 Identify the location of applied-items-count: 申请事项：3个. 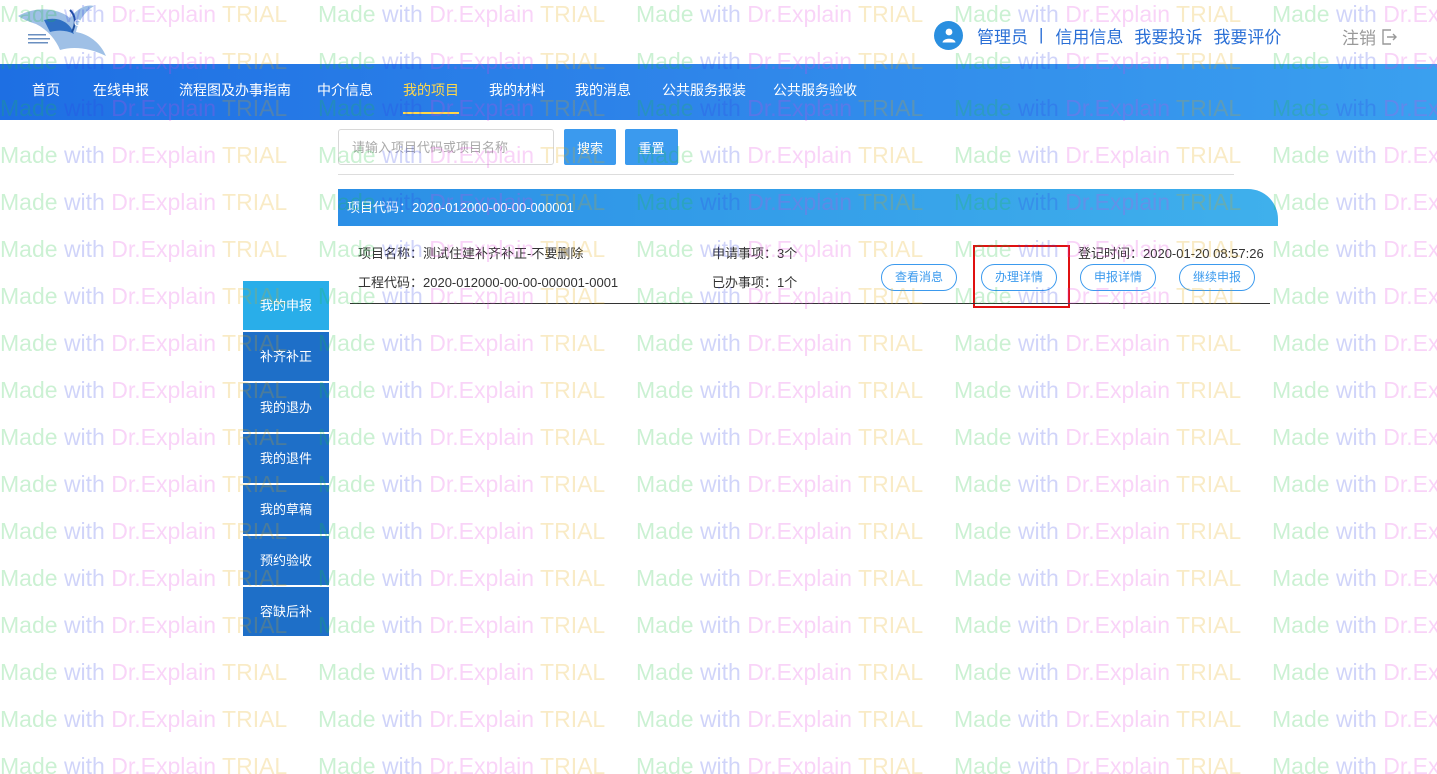
(755, 253).